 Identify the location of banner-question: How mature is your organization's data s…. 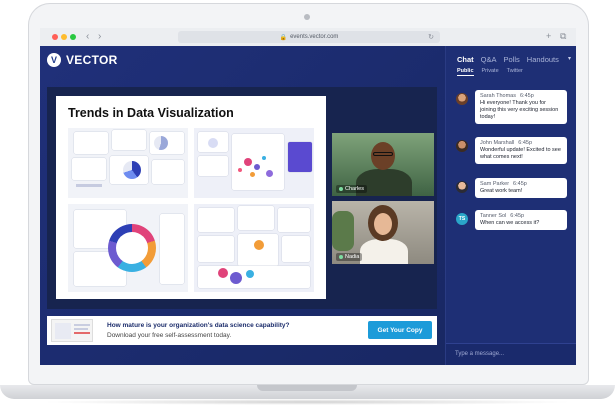
(198, 325).